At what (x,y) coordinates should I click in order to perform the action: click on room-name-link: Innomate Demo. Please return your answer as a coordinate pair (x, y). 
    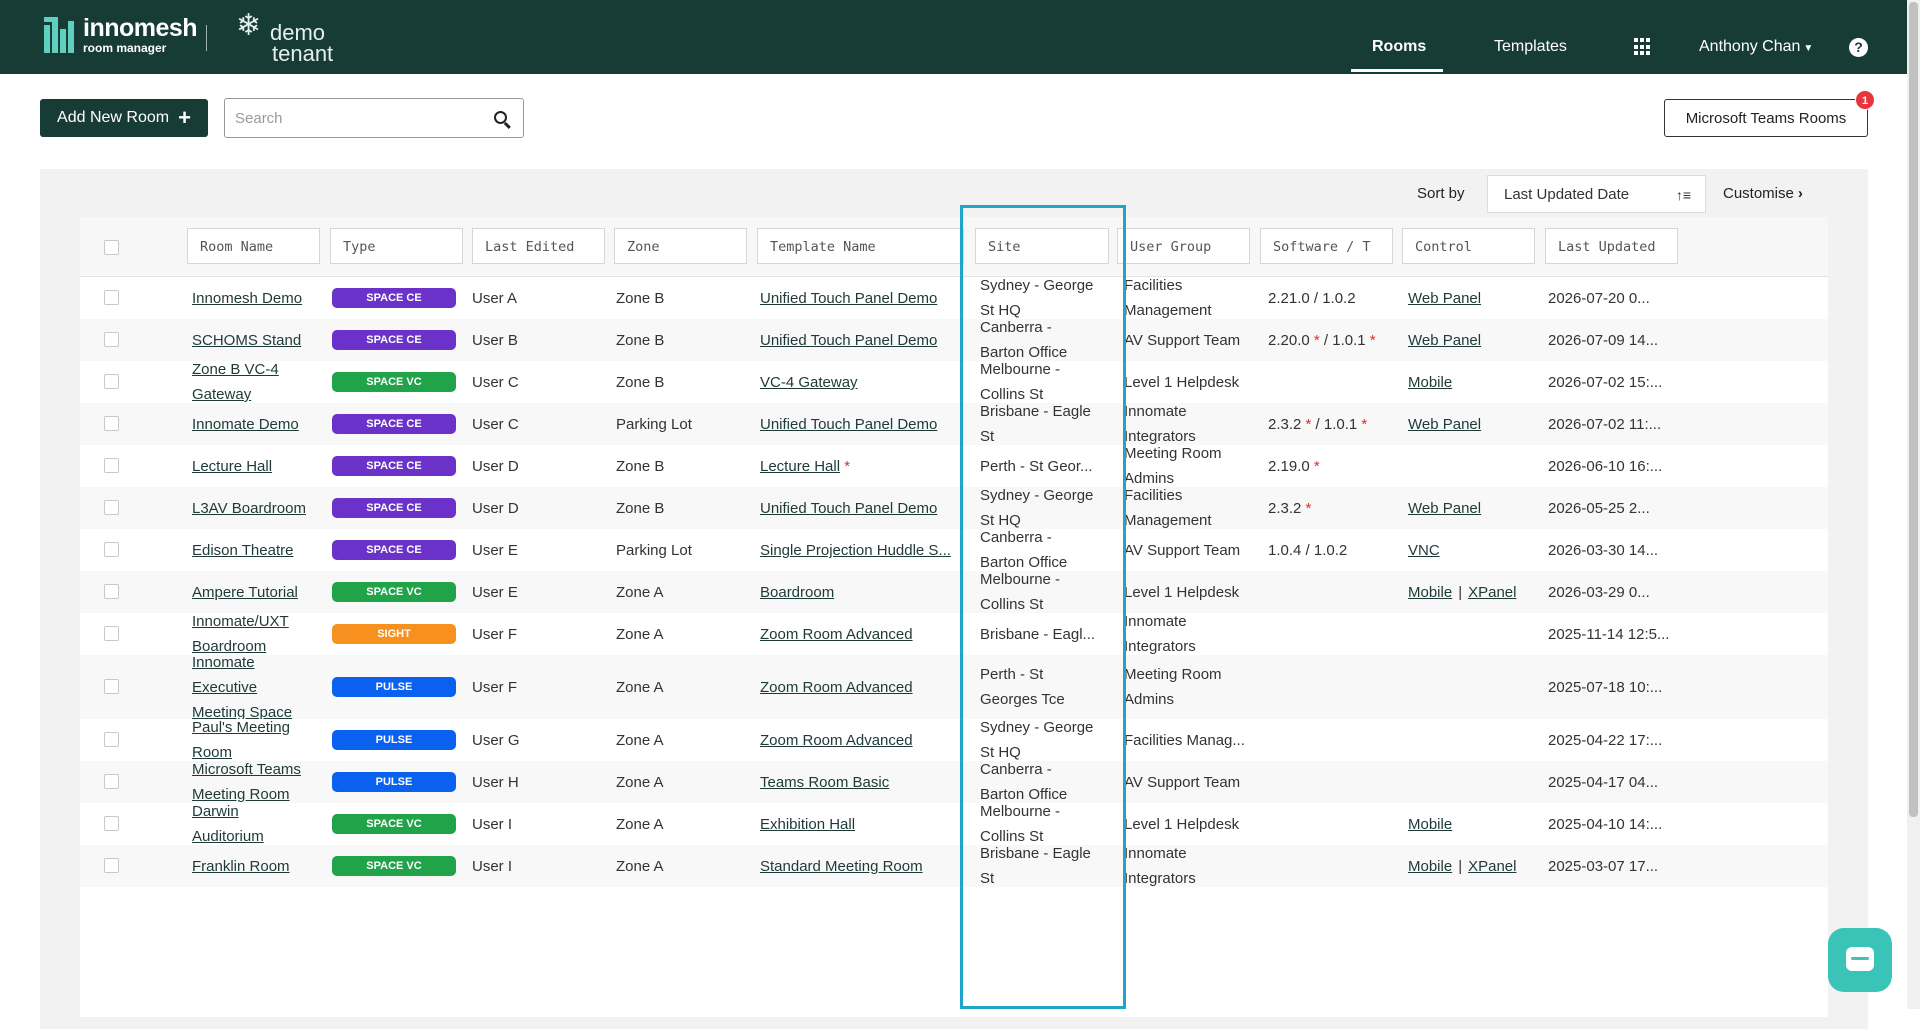
    Looking at the image, I should click on (245, 424).